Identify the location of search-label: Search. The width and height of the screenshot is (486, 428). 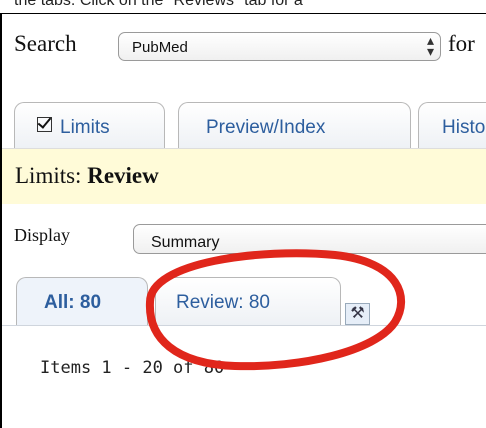
(45, 43).